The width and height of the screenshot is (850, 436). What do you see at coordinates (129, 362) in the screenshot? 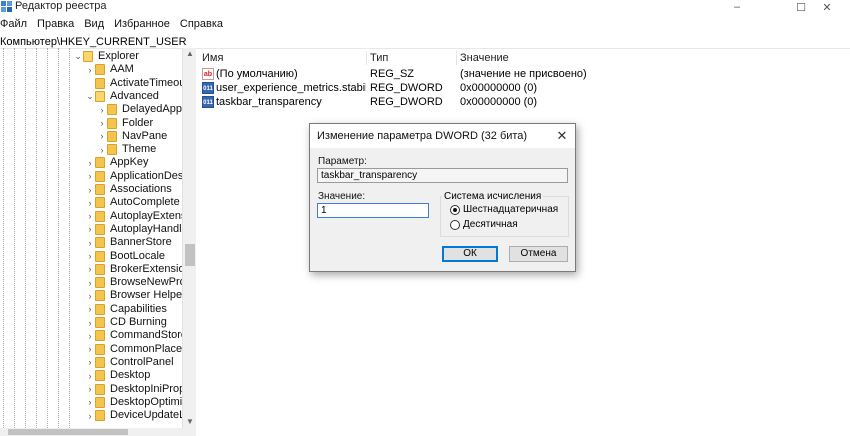
I see `tree-item: › ControlPanel` at bounding box center [129, 362].